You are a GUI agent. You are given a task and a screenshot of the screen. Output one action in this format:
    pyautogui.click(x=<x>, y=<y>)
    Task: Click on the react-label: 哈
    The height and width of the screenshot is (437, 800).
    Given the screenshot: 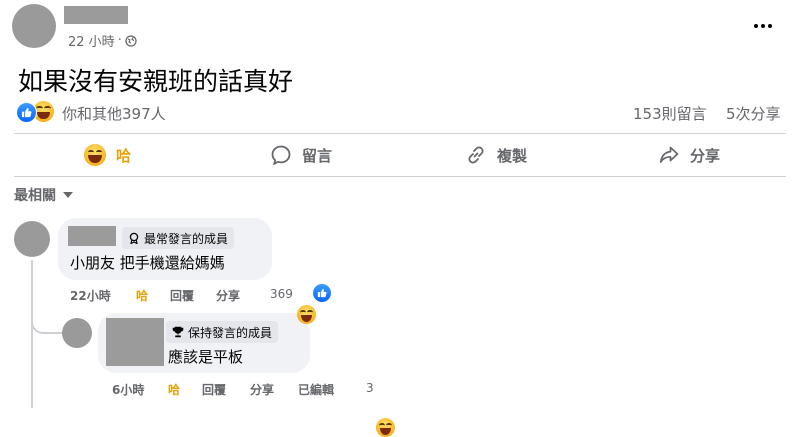 What is the action you would take?
    pyautogui.click(x=124, y=155)
    